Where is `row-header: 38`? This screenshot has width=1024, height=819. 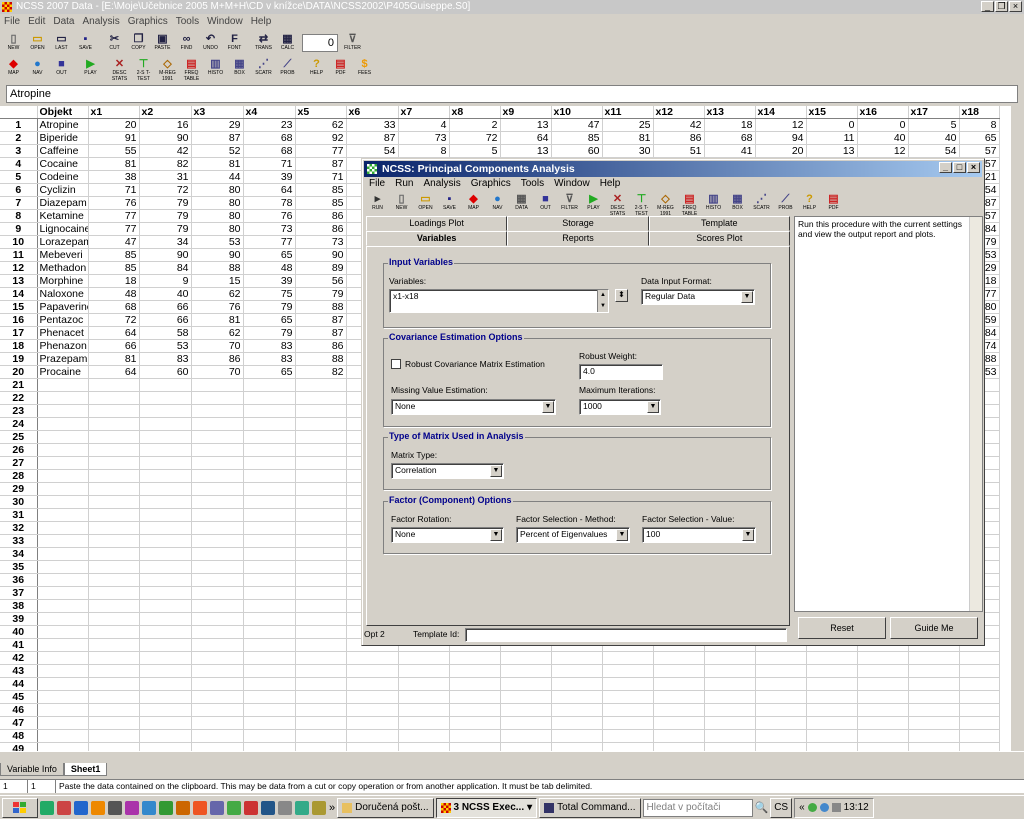 row-header: 38 is located at coordinates (19, 606).